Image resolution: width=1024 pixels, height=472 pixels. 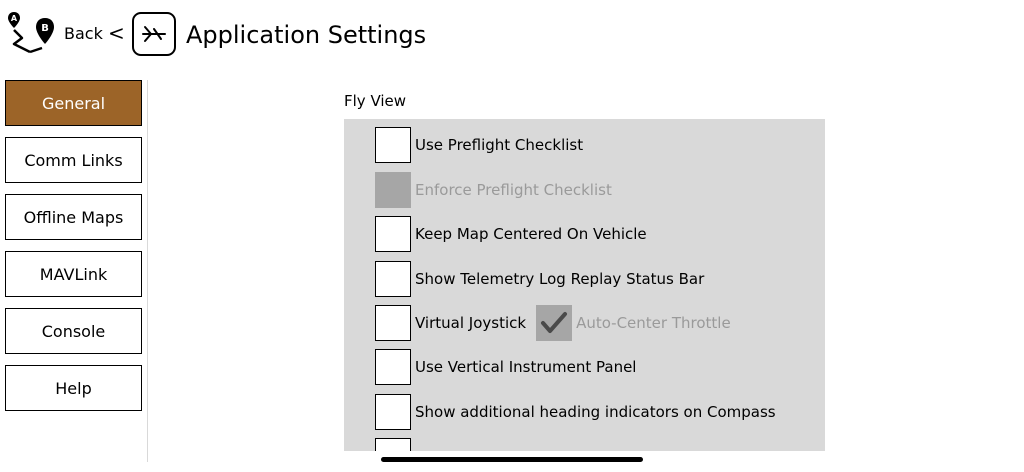 I want to click on option-label: Use Vertical Instrument Panel, so click(x=526, y=367).